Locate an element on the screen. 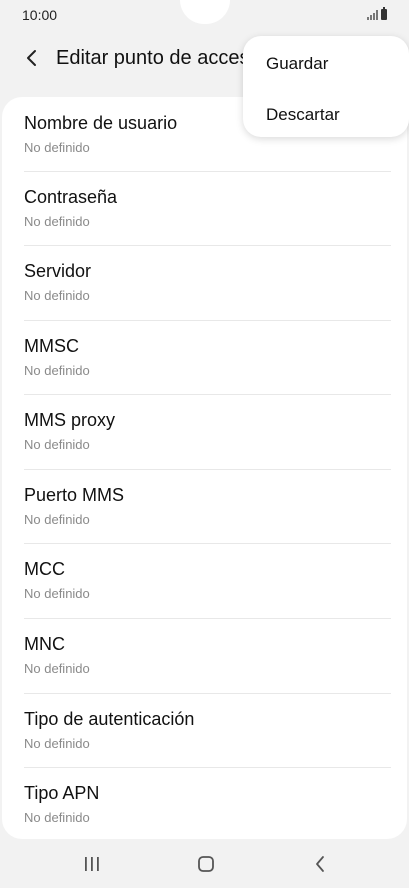  home-button is located at coordinates (206, 864).